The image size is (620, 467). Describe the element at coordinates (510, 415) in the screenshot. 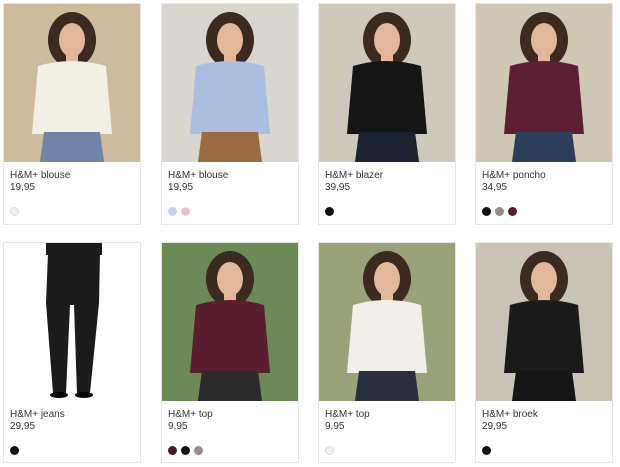

I see `product-name: H&M+ broek` at that location.